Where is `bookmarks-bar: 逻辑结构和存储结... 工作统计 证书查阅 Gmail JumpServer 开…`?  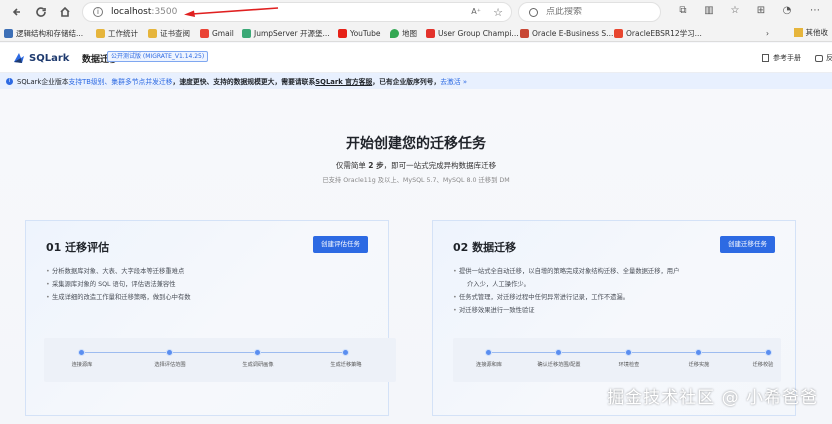 bookmarks-bar: 逻辑结构和存储结... 工作统计 证书查阅 Gmail JumpServer 开… is located at coordinates (416, 33).